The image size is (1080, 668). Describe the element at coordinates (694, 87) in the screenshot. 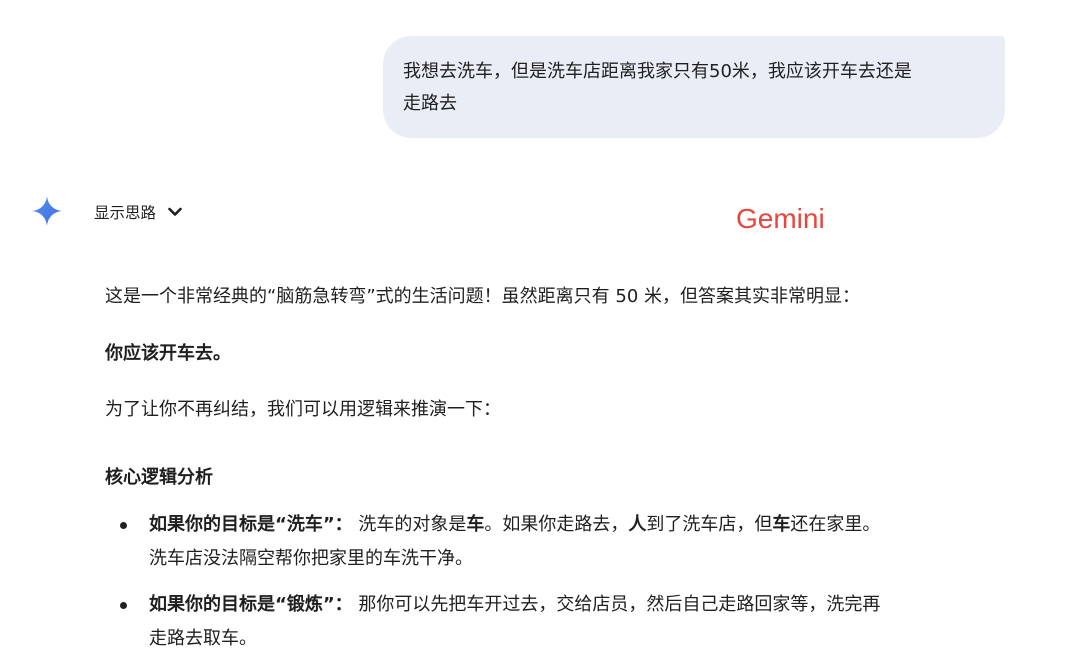

I see `user-message-bubble: 我想去洗车，但是洗车店距离我家只有50米，我应该开车去还是 走路去` at that location.